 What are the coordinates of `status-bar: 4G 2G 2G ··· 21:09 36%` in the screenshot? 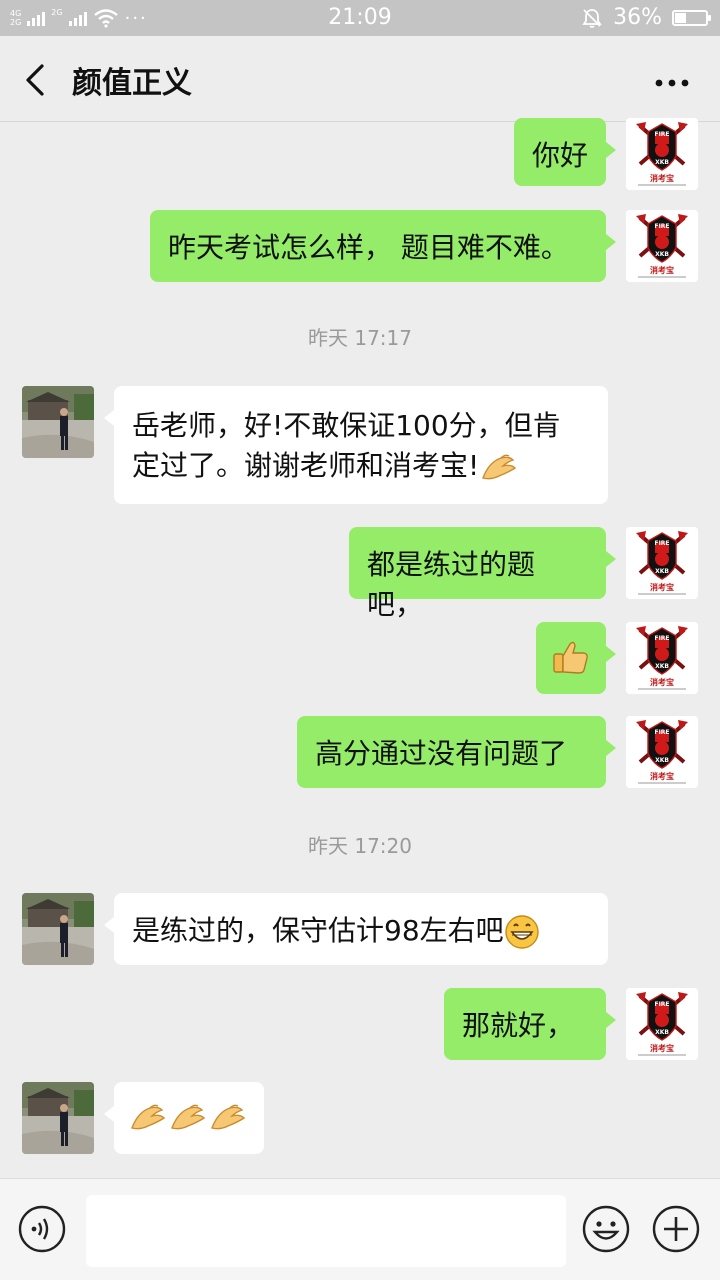 It's located at (360, 18).